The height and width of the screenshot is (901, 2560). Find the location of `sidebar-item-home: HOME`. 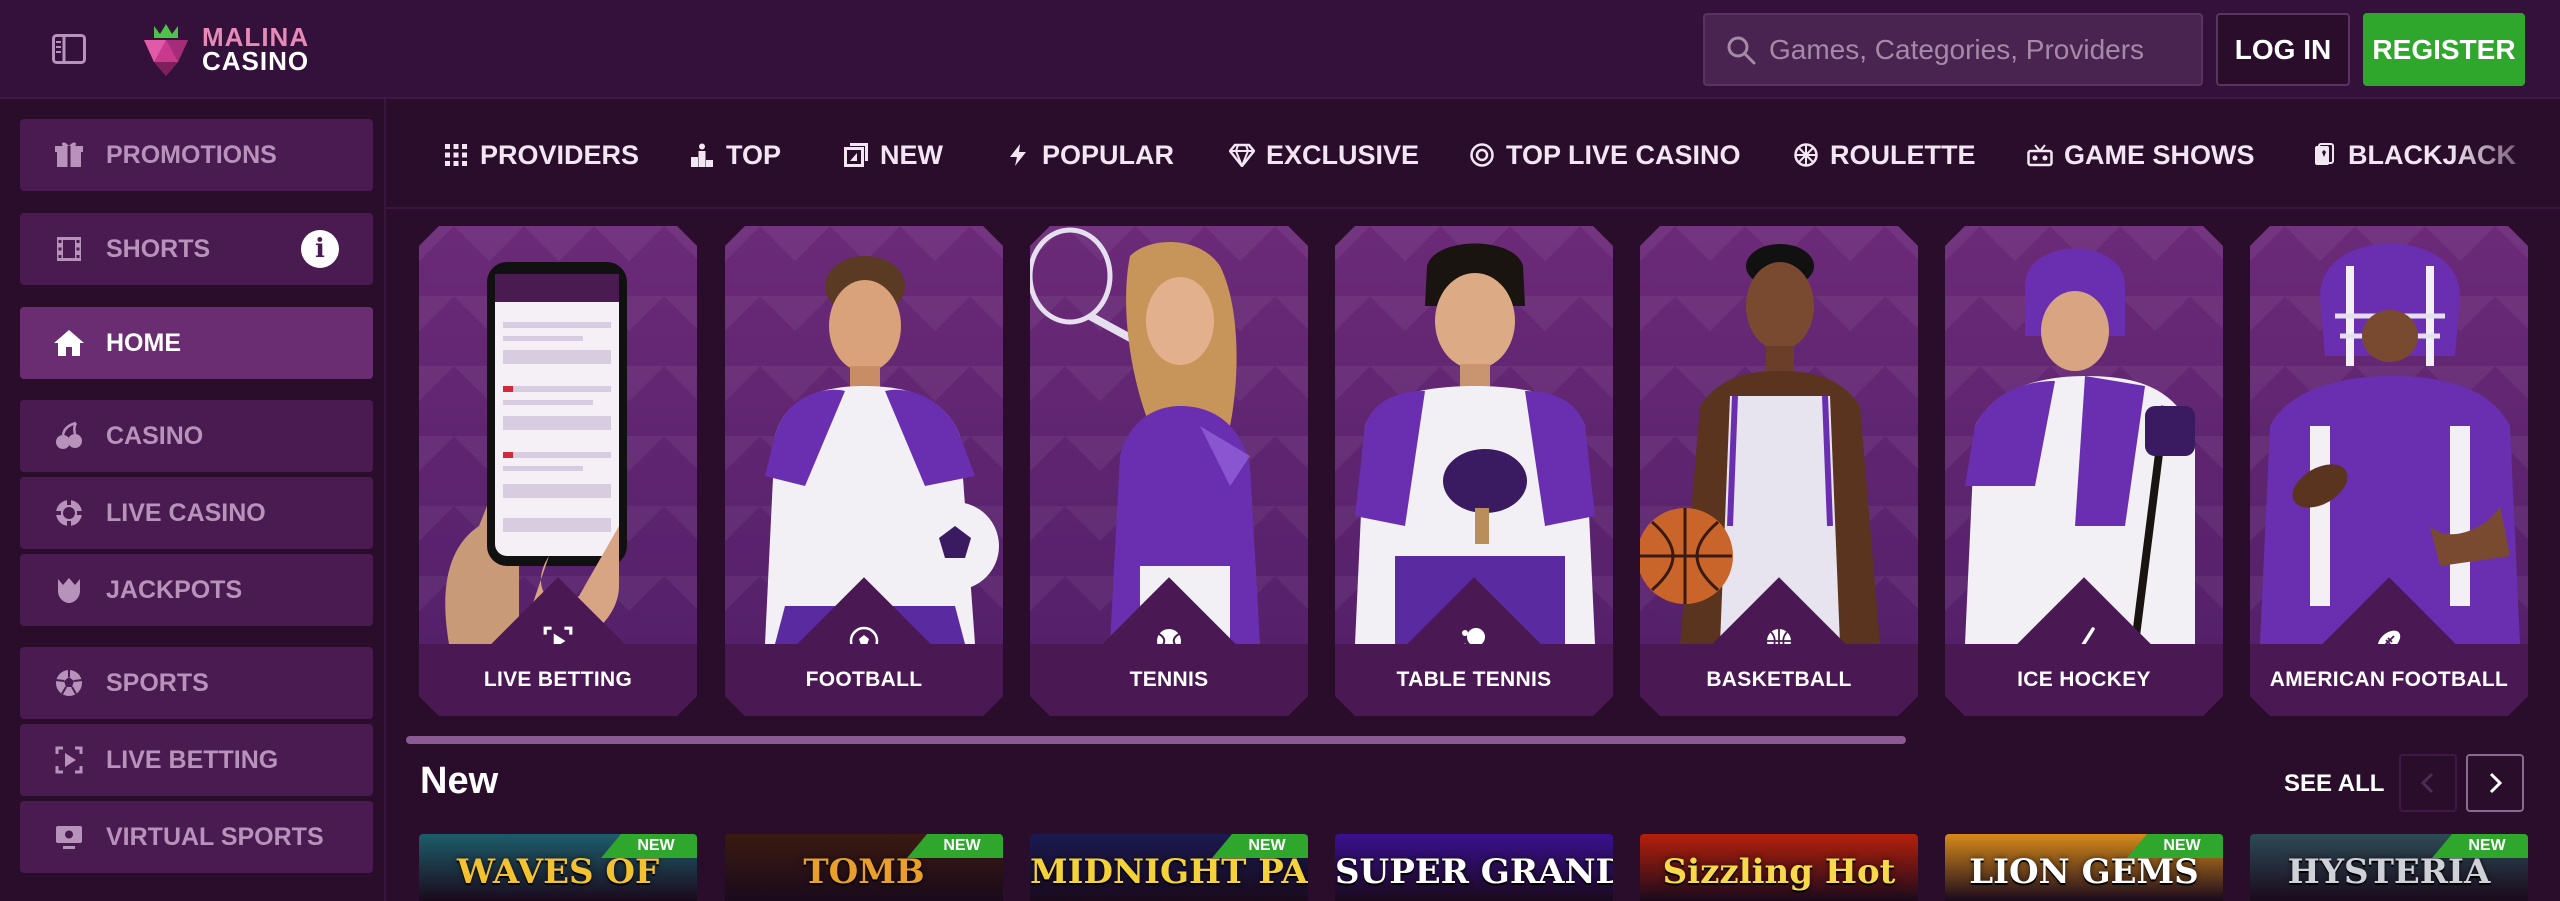

sidebar-item-home: HOME is located at coordinates (196, 343).